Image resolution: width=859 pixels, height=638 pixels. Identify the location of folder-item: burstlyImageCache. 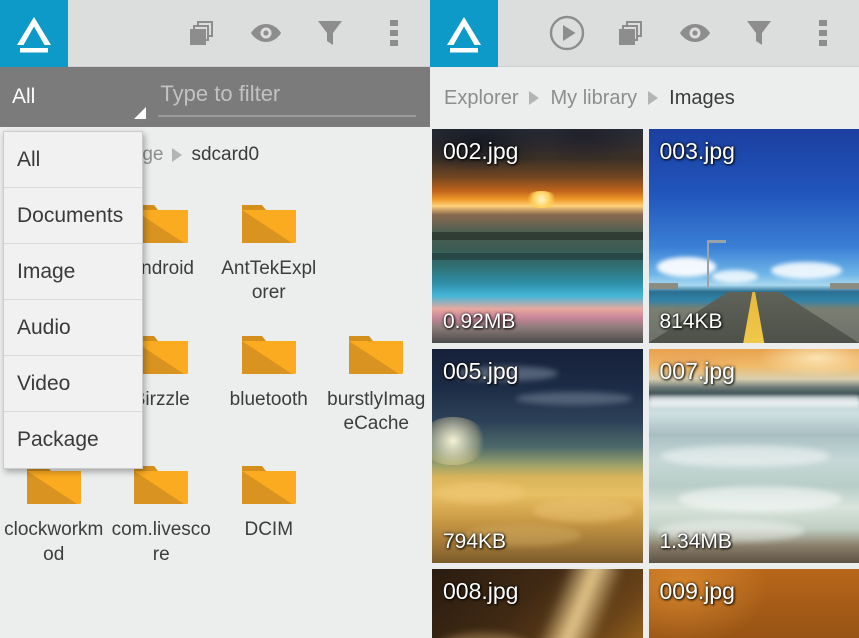
(377, 383).